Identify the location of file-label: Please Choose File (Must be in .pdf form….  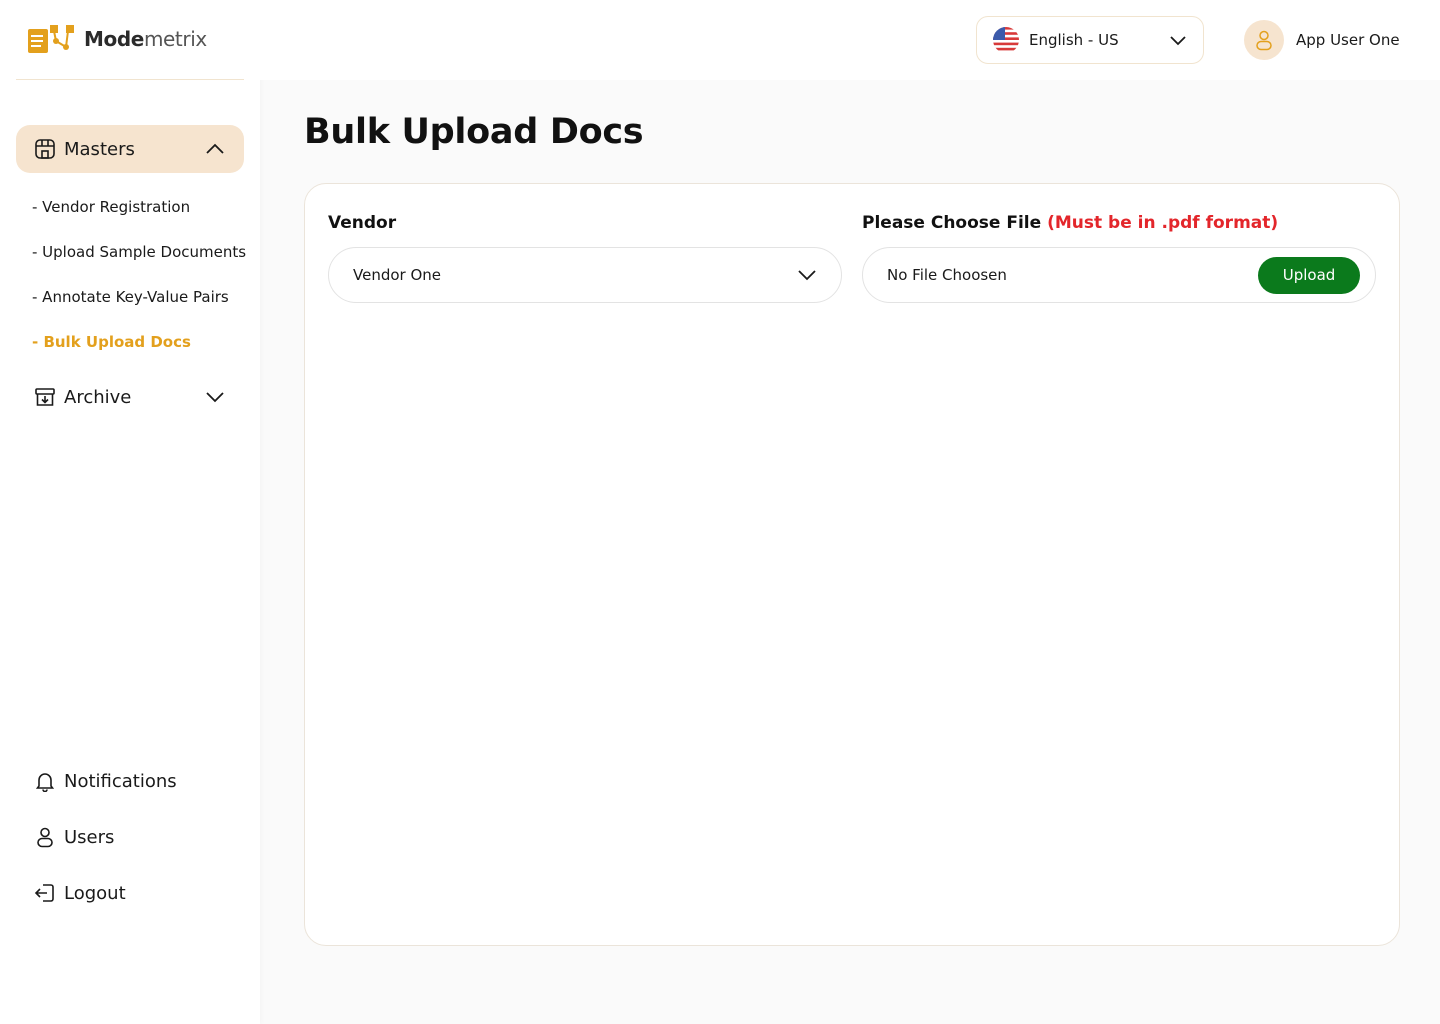
(1070, 223).